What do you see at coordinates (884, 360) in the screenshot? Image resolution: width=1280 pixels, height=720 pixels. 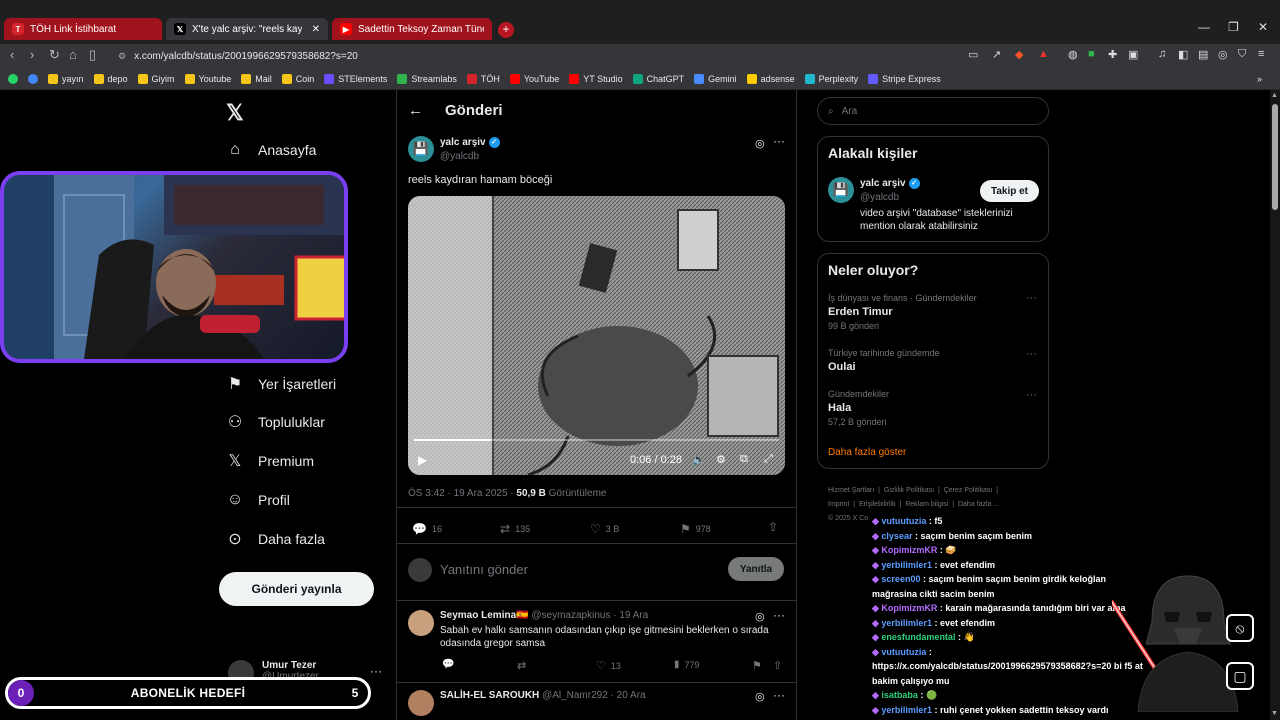 I see `trend-item: Türkiye tarihinde gündemde Oulai` at bounding box center [884, 360].